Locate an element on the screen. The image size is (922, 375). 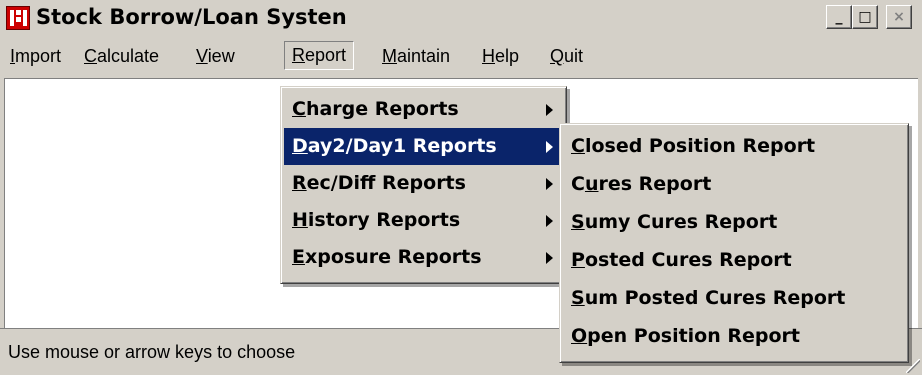
menu-item-sumy-cures-report: Sumy Cures Report is located at coordinates (734, 222).